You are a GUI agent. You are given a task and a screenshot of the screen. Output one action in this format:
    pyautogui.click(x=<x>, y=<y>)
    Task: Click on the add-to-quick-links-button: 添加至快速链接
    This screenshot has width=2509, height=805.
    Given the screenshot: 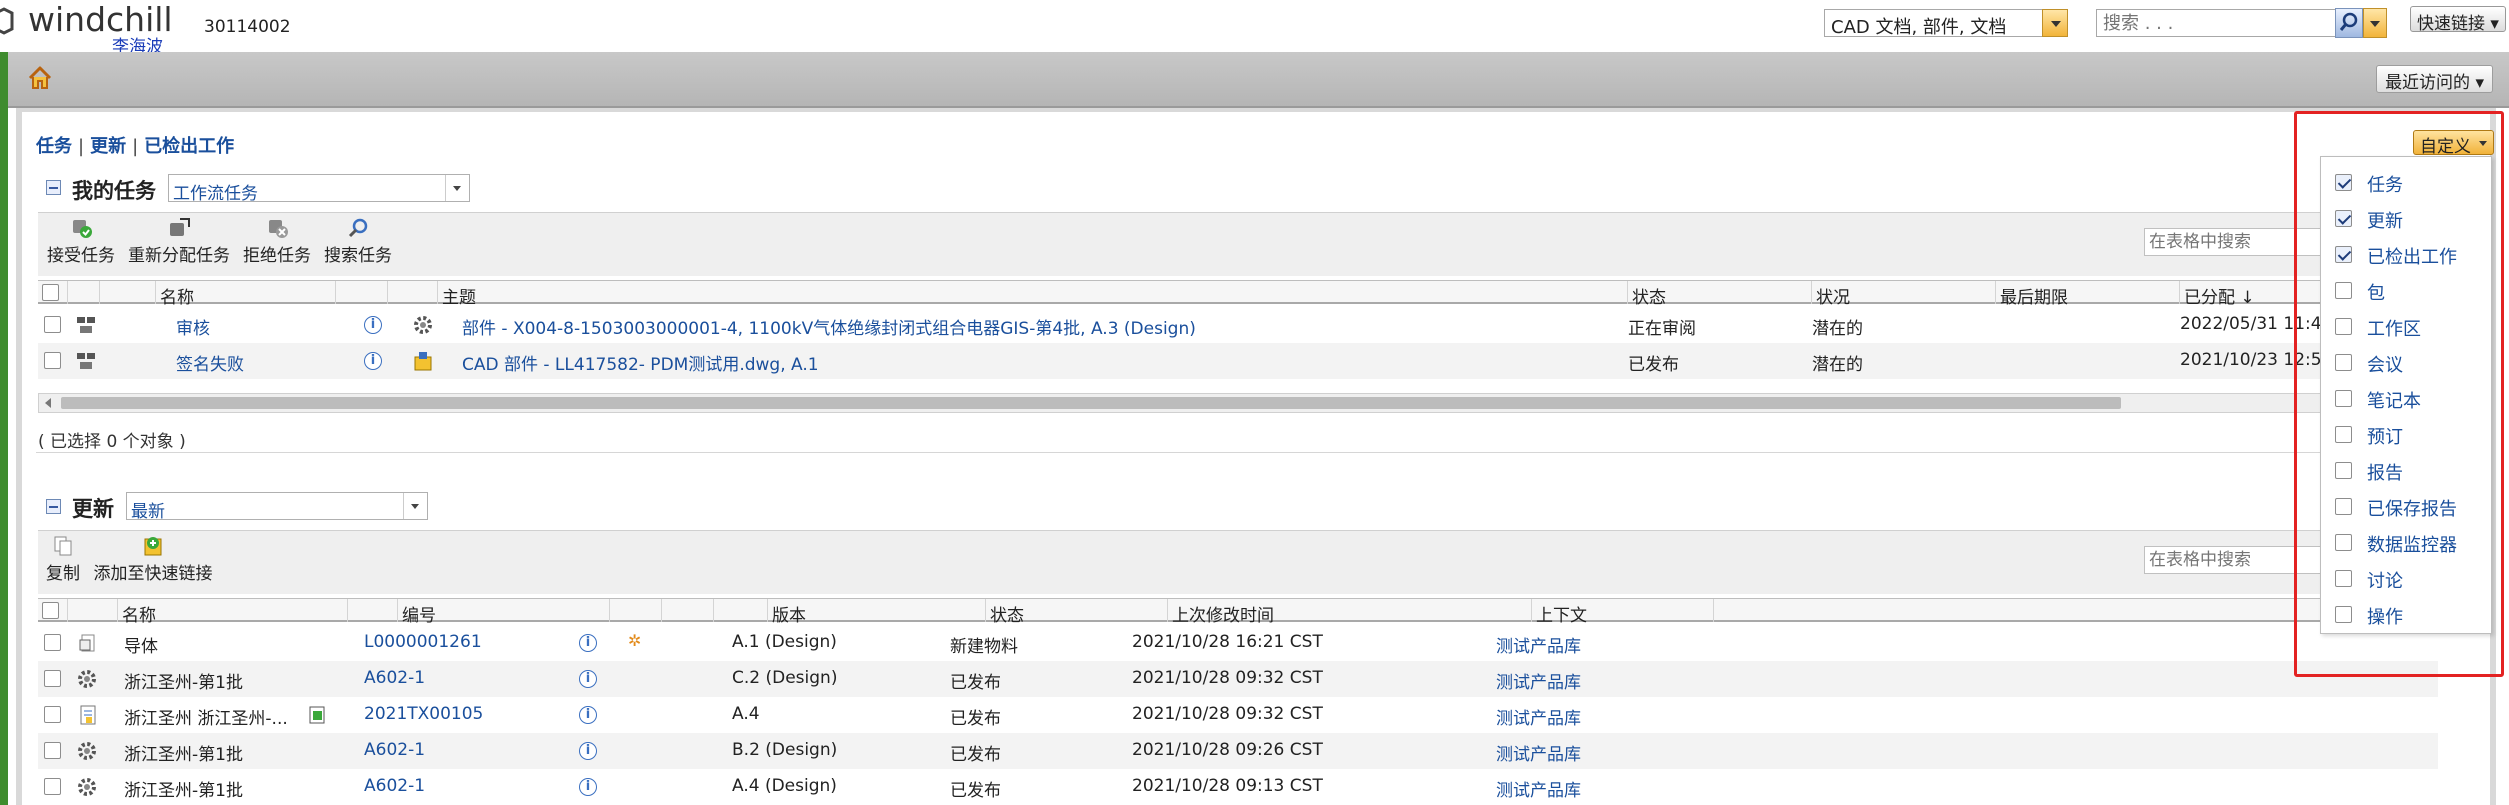 What is the action you would take?
    pyautogui.click(x=153, y=559)
    